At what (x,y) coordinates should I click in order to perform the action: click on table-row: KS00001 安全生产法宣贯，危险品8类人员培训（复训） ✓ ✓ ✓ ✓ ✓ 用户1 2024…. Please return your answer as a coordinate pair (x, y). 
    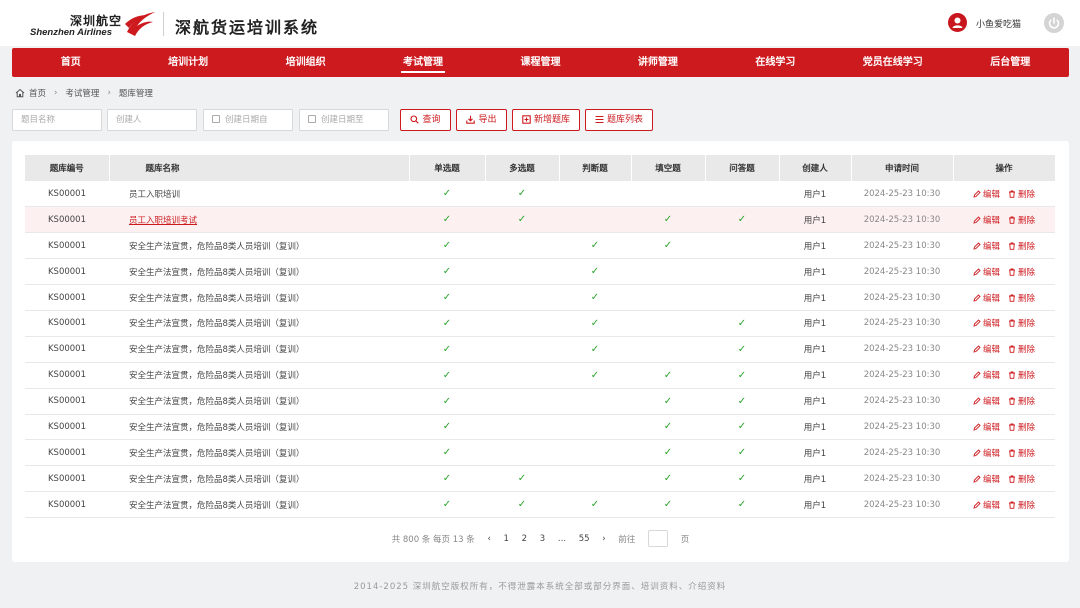
    Looking at the image, I should click on (540, 505).